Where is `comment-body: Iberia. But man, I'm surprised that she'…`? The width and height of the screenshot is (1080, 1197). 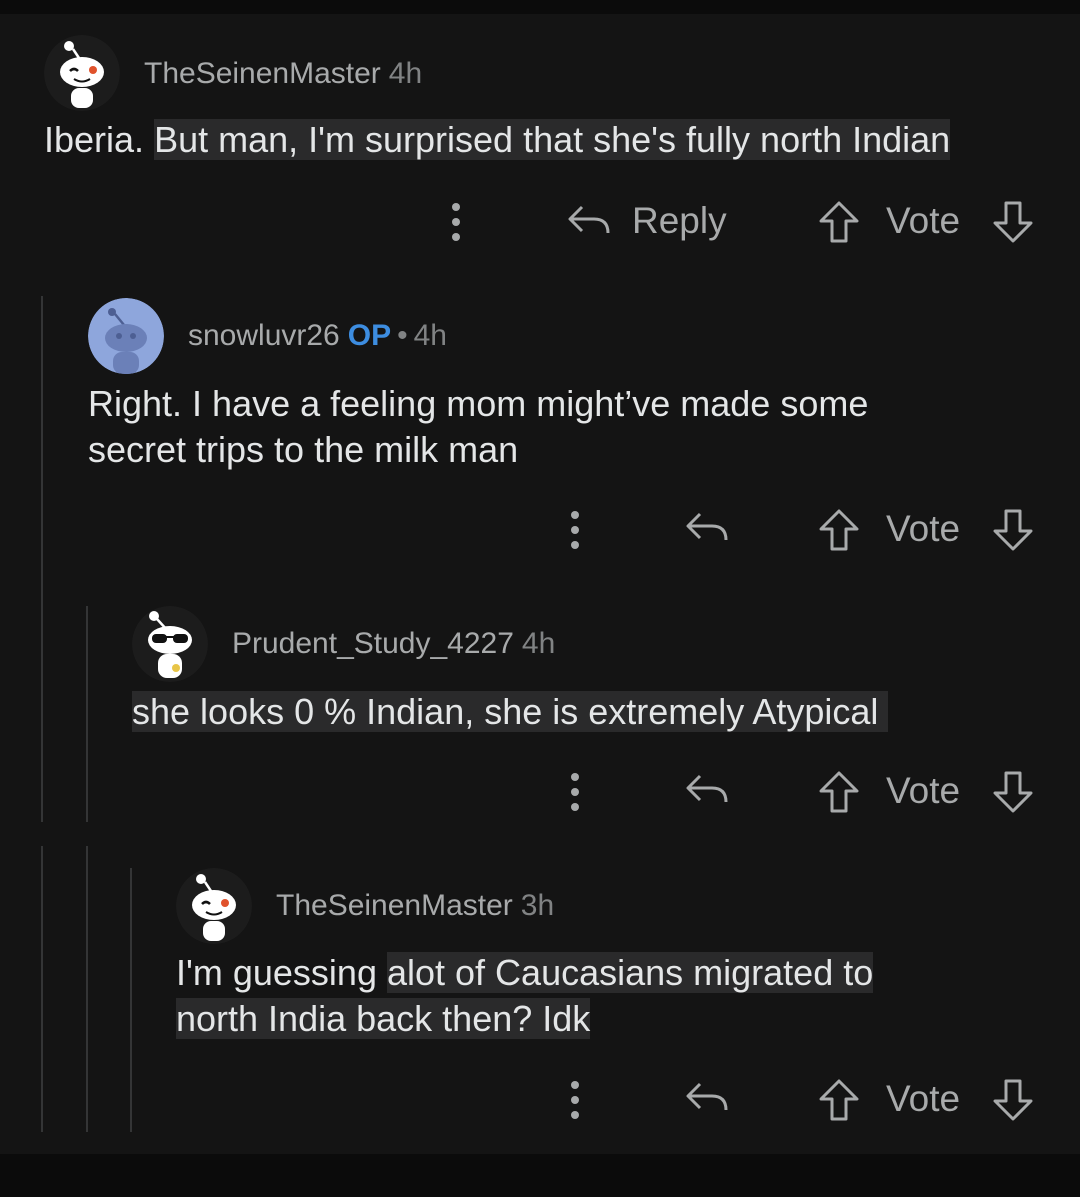
comment-body: Iberia. But man, I'm surprised that she'… is located at coordinates (497, 140).